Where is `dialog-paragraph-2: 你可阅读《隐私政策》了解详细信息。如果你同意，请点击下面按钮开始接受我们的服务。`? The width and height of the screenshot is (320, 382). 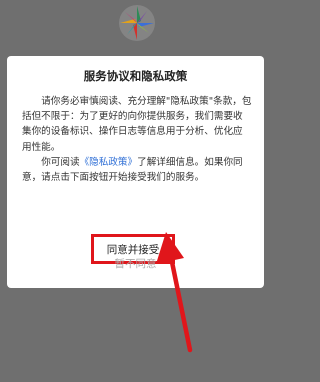
dialog-paragraph-2: 你可阅读《隐私政策》了解详细信息。如果你同意，请点击下面按钮开始接受我们的服务。 is located at coordinates (137, 170).